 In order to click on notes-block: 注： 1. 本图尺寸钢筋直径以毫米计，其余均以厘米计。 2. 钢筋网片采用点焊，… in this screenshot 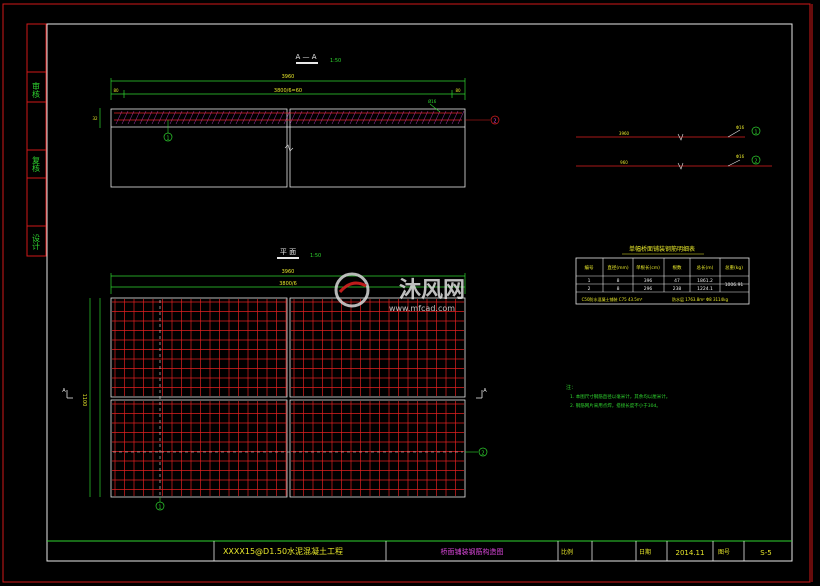, I will do `click(618, 396)`.